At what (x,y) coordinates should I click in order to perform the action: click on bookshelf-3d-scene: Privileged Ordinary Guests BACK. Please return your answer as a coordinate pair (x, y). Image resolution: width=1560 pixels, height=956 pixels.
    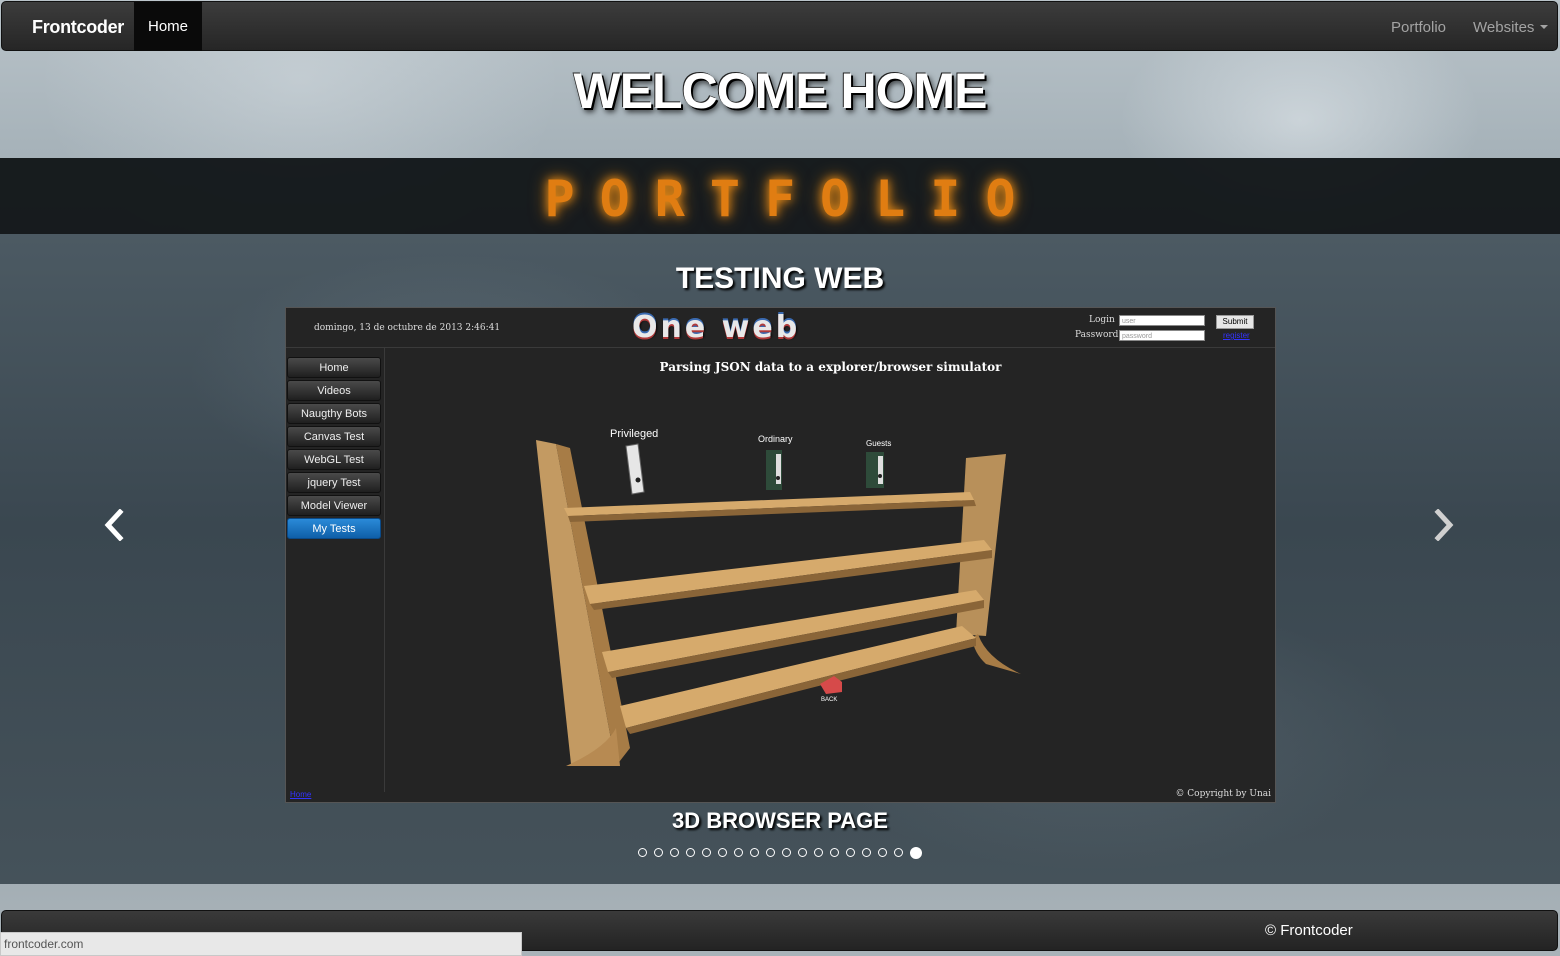
    Looking at the image, I should click on (778, 597).